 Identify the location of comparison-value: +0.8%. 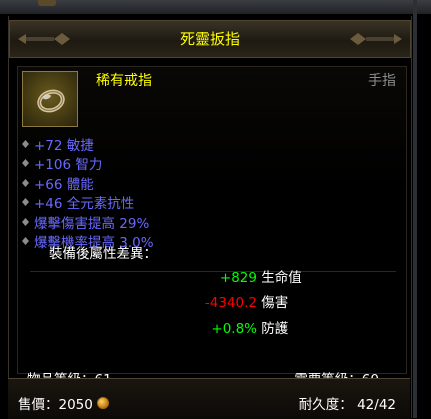
(234, 329).